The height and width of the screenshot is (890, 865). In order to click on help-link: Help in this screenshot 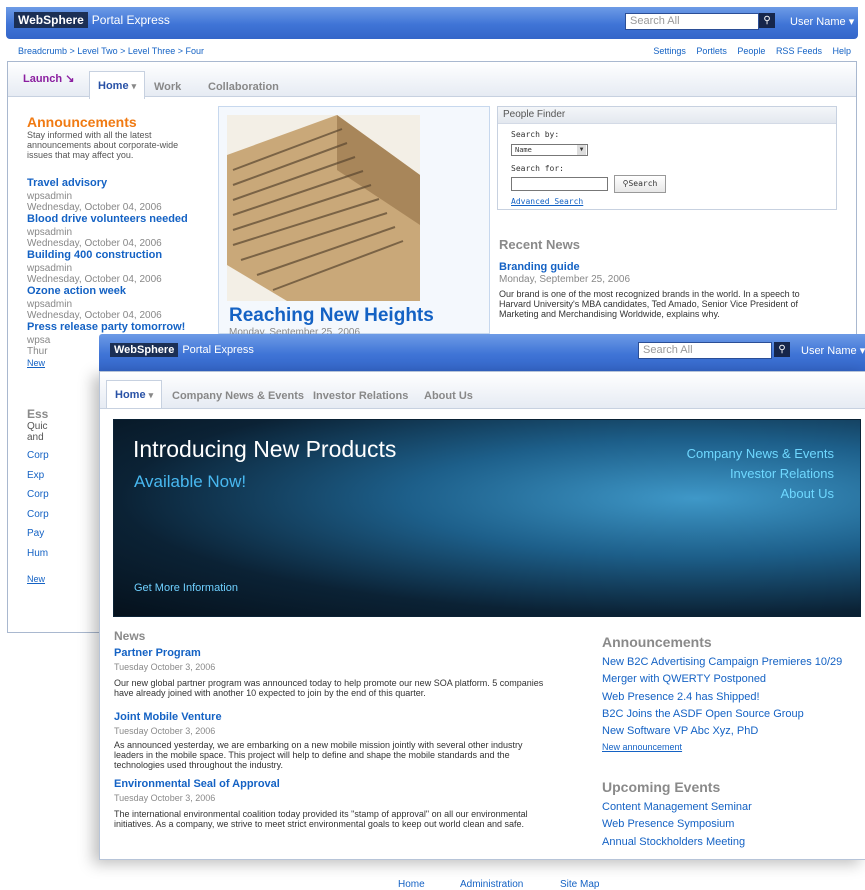, I will do `click(841, 51)`.